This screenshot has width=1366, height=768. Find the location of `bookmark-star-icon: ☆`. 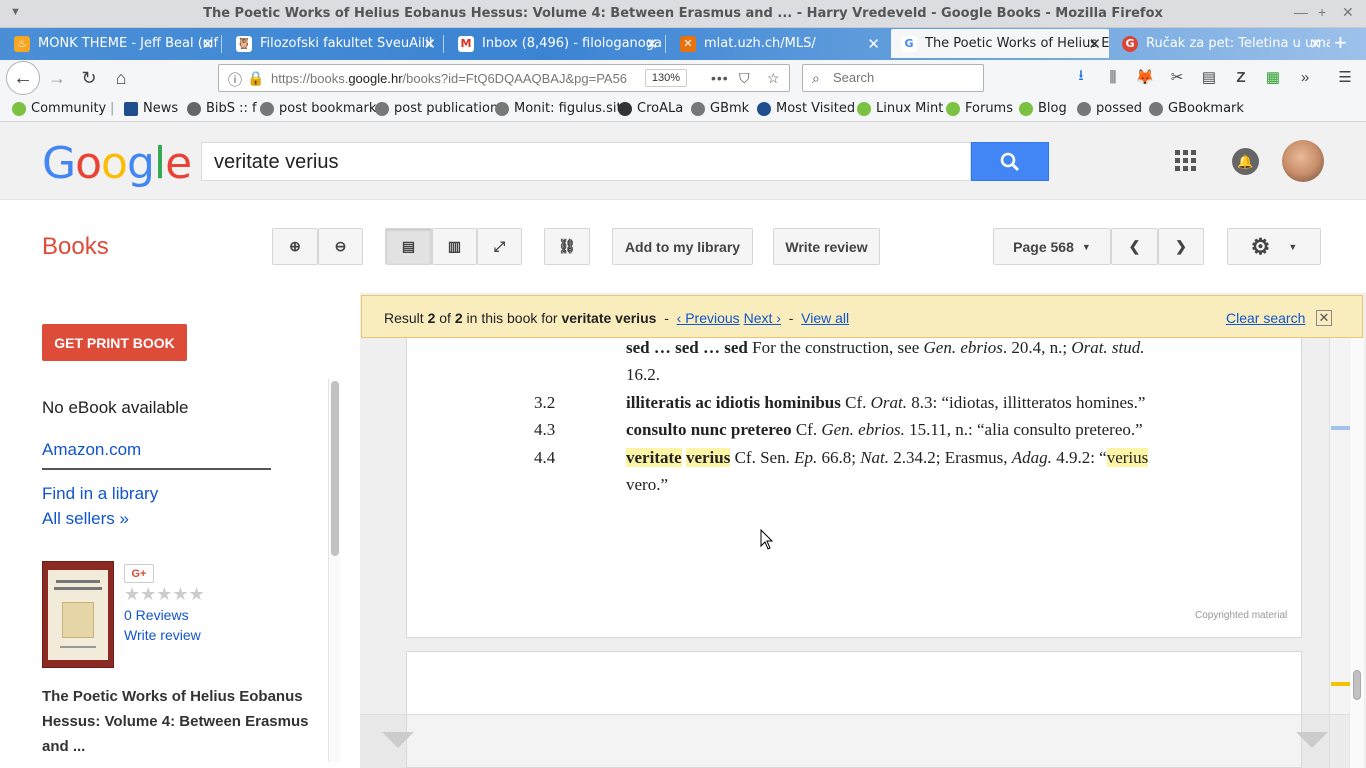

bookmark-star-icon: ☆ is located at coordinates (773, 78).